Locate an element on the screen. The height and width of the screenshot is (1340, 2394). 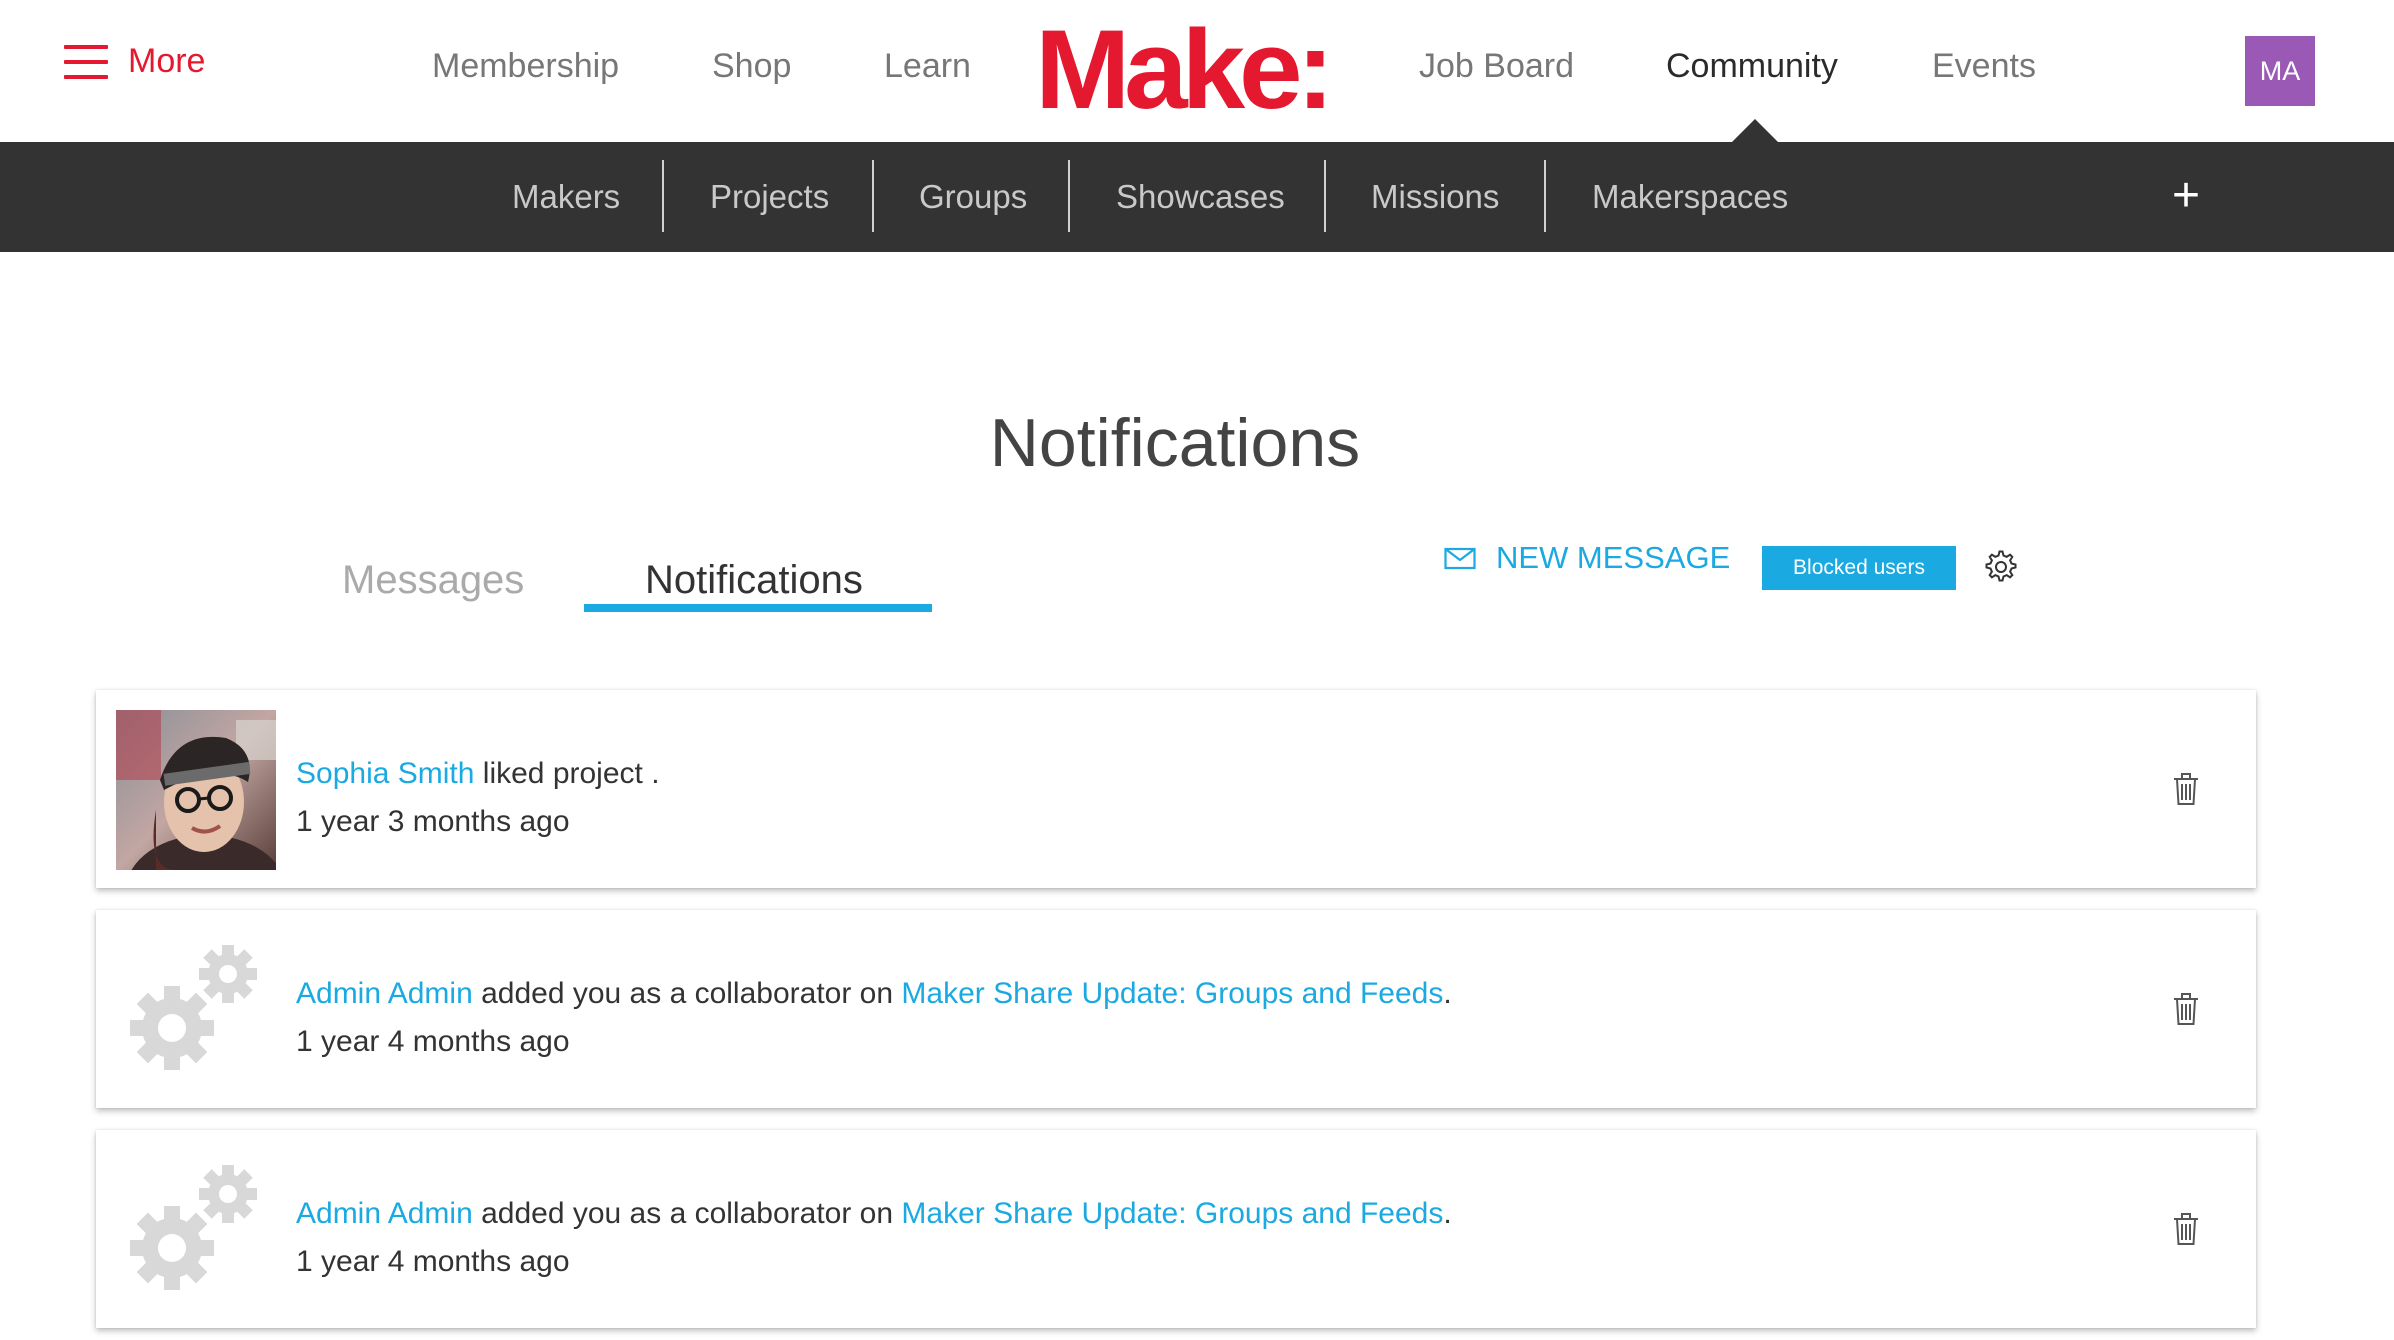
nav-shop: Shop is located at coordinates (751, 66).